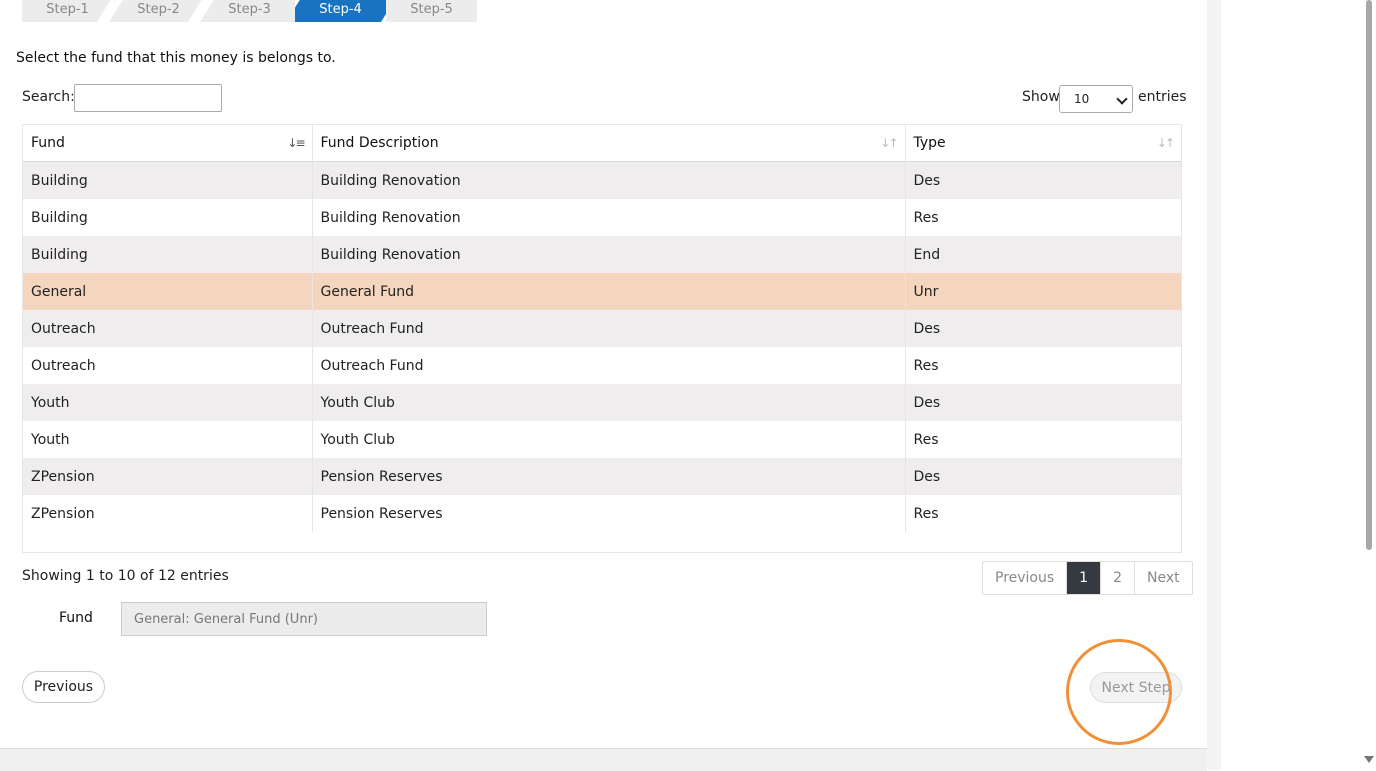  I want to click on step-5: Step-5, so click(431, 11).